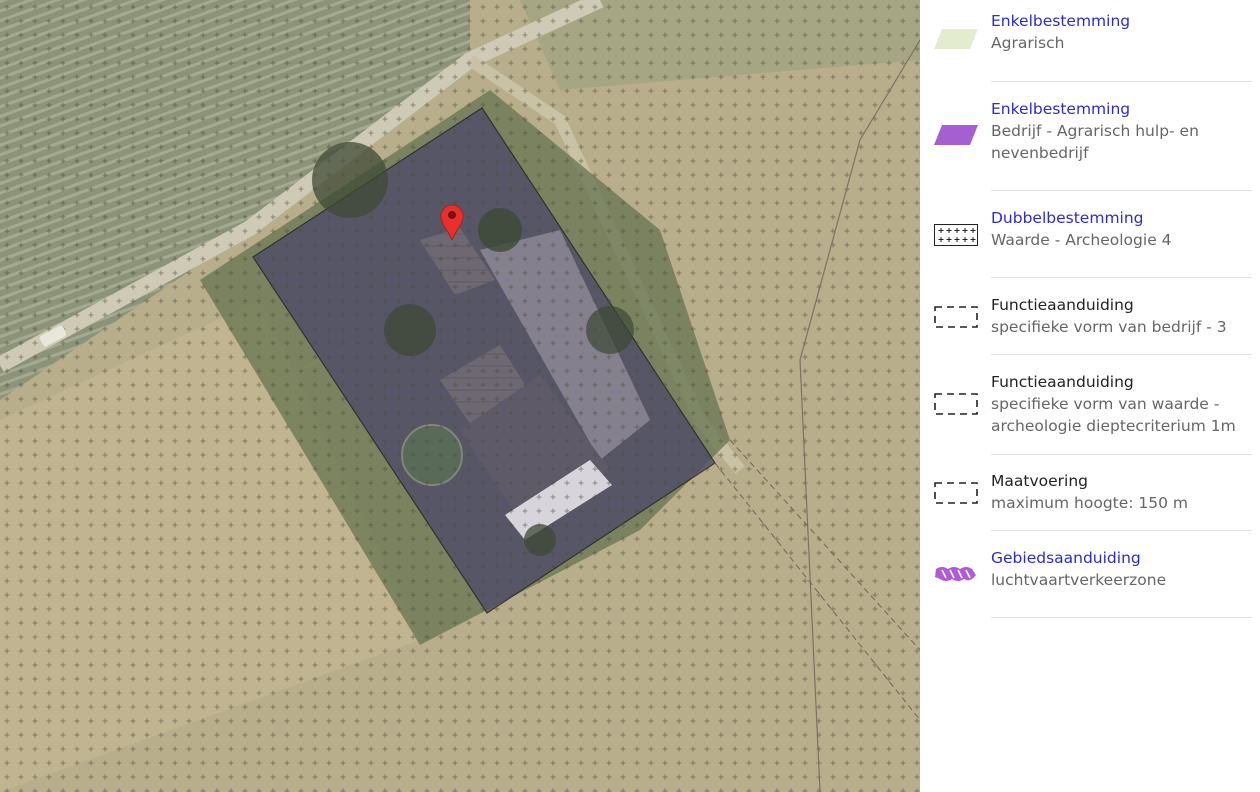 The image size is (1260, 792). I want to click on legend-title: Gebiedsaanduiding, so click(1066, 558).